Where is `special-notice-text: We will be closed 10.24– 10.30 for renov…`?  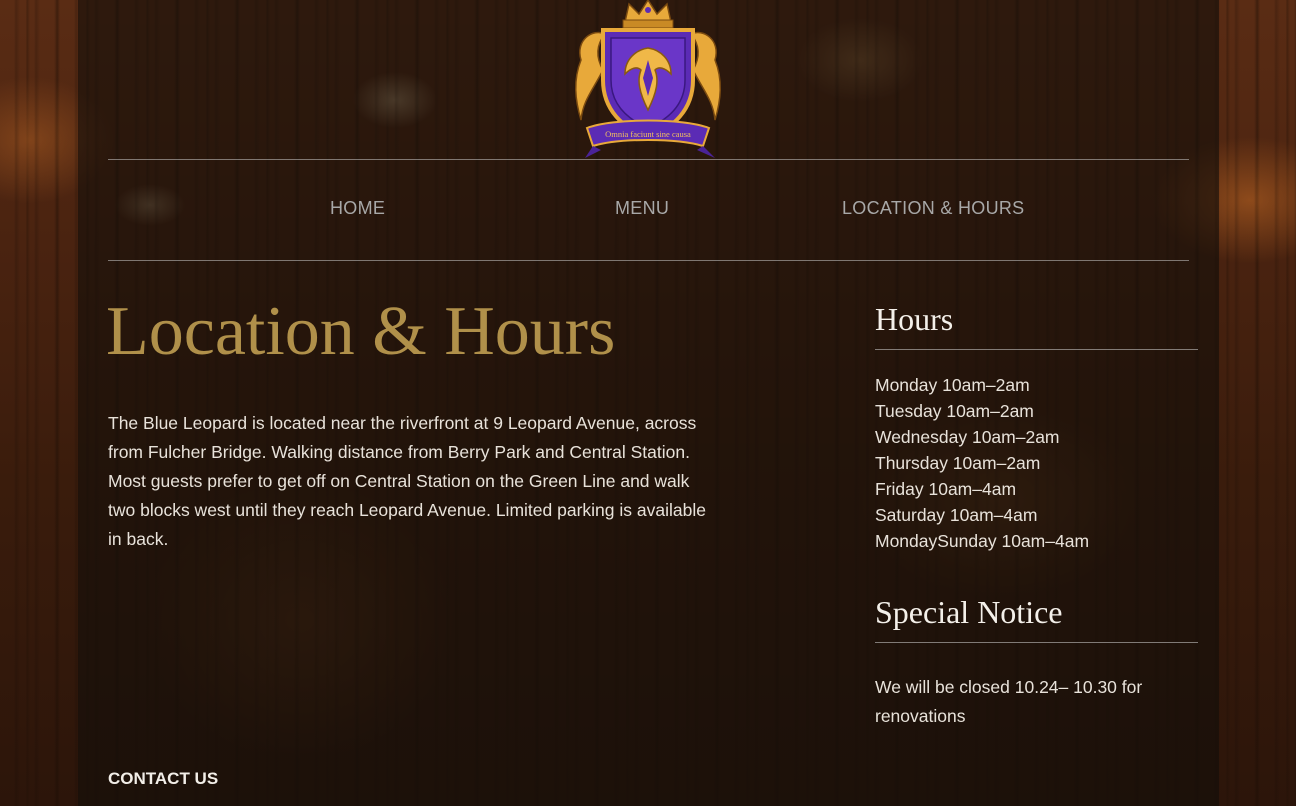
special-notice-text: We will be closed 10.24– 10.30 for renov… is located at coordinates (1009, 701).